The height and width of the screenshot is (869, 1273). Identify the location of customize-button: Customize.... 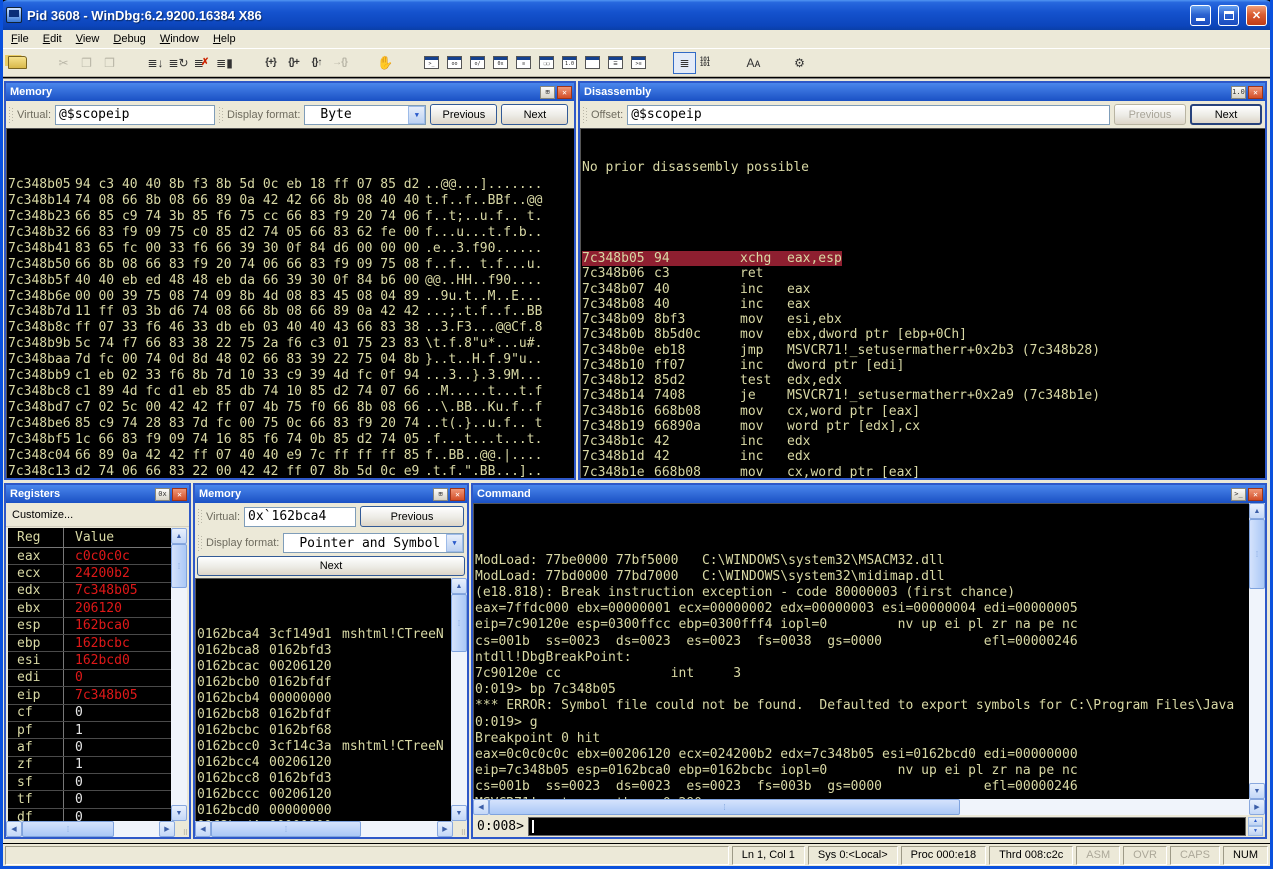
(97, 515).